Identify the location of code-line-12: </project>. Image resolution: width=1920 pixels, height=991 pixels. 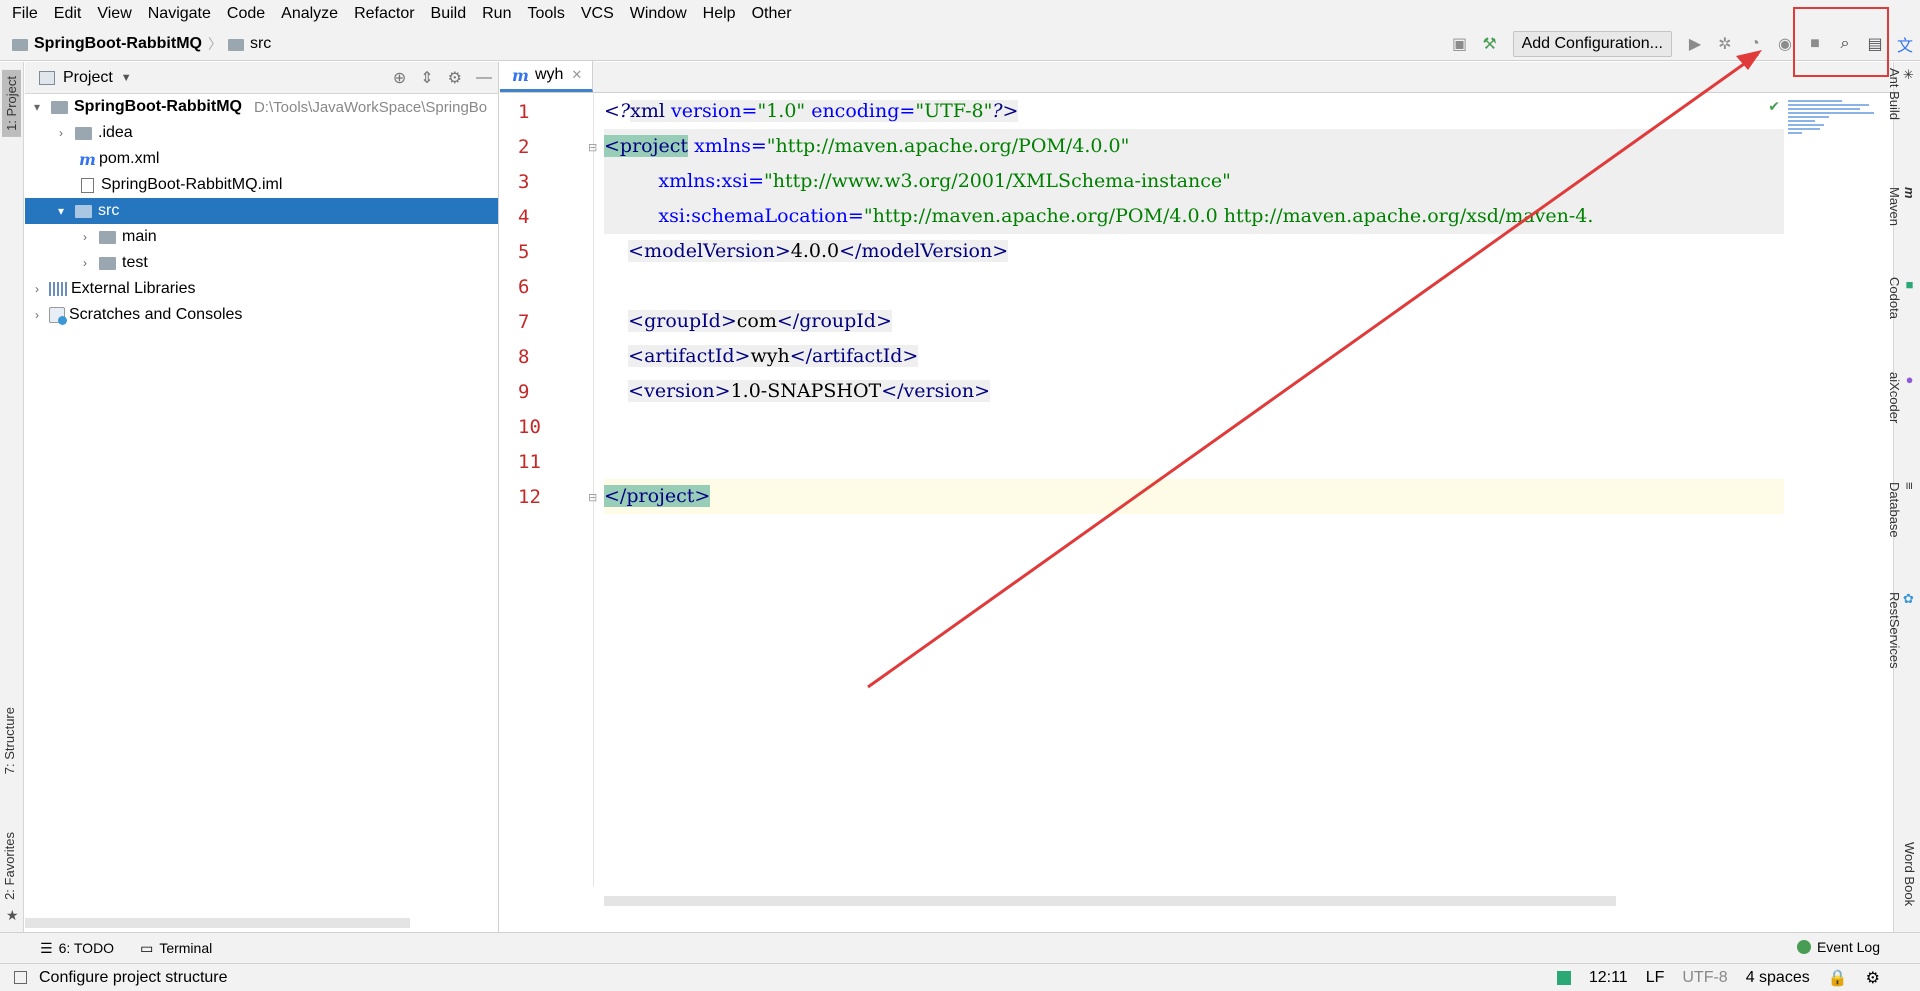
(1194, 496).